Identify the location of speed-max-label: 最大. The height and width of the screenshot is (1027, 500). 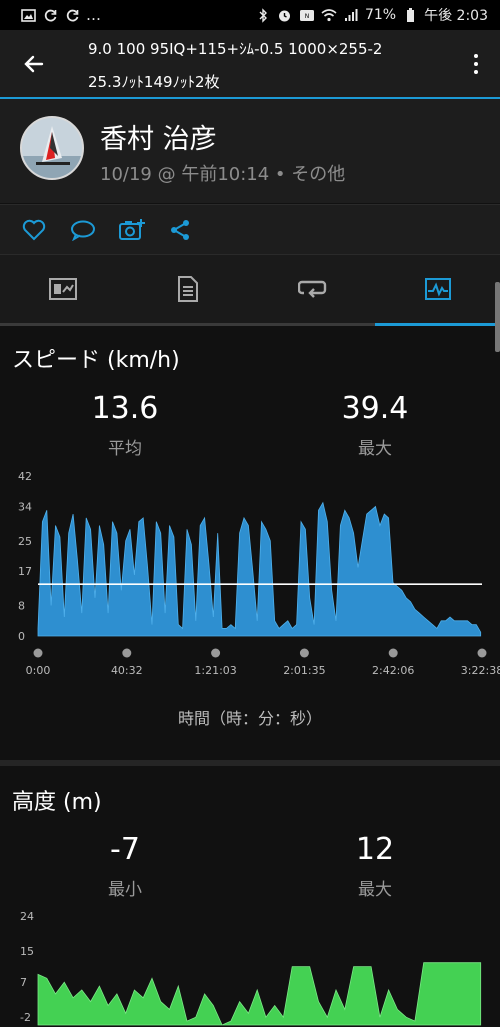
(375, 449).